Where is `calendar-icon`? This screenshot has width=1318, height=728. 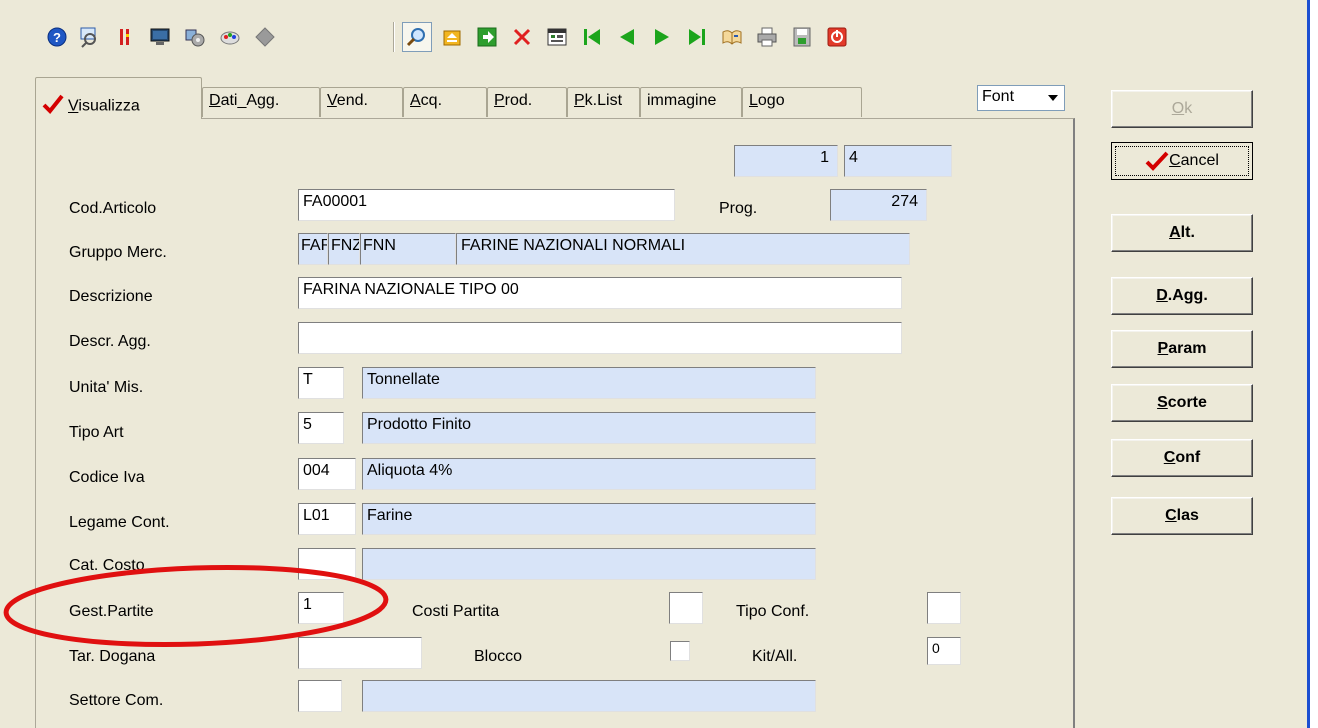
calendar-icon is located at coordinates (557, 37).